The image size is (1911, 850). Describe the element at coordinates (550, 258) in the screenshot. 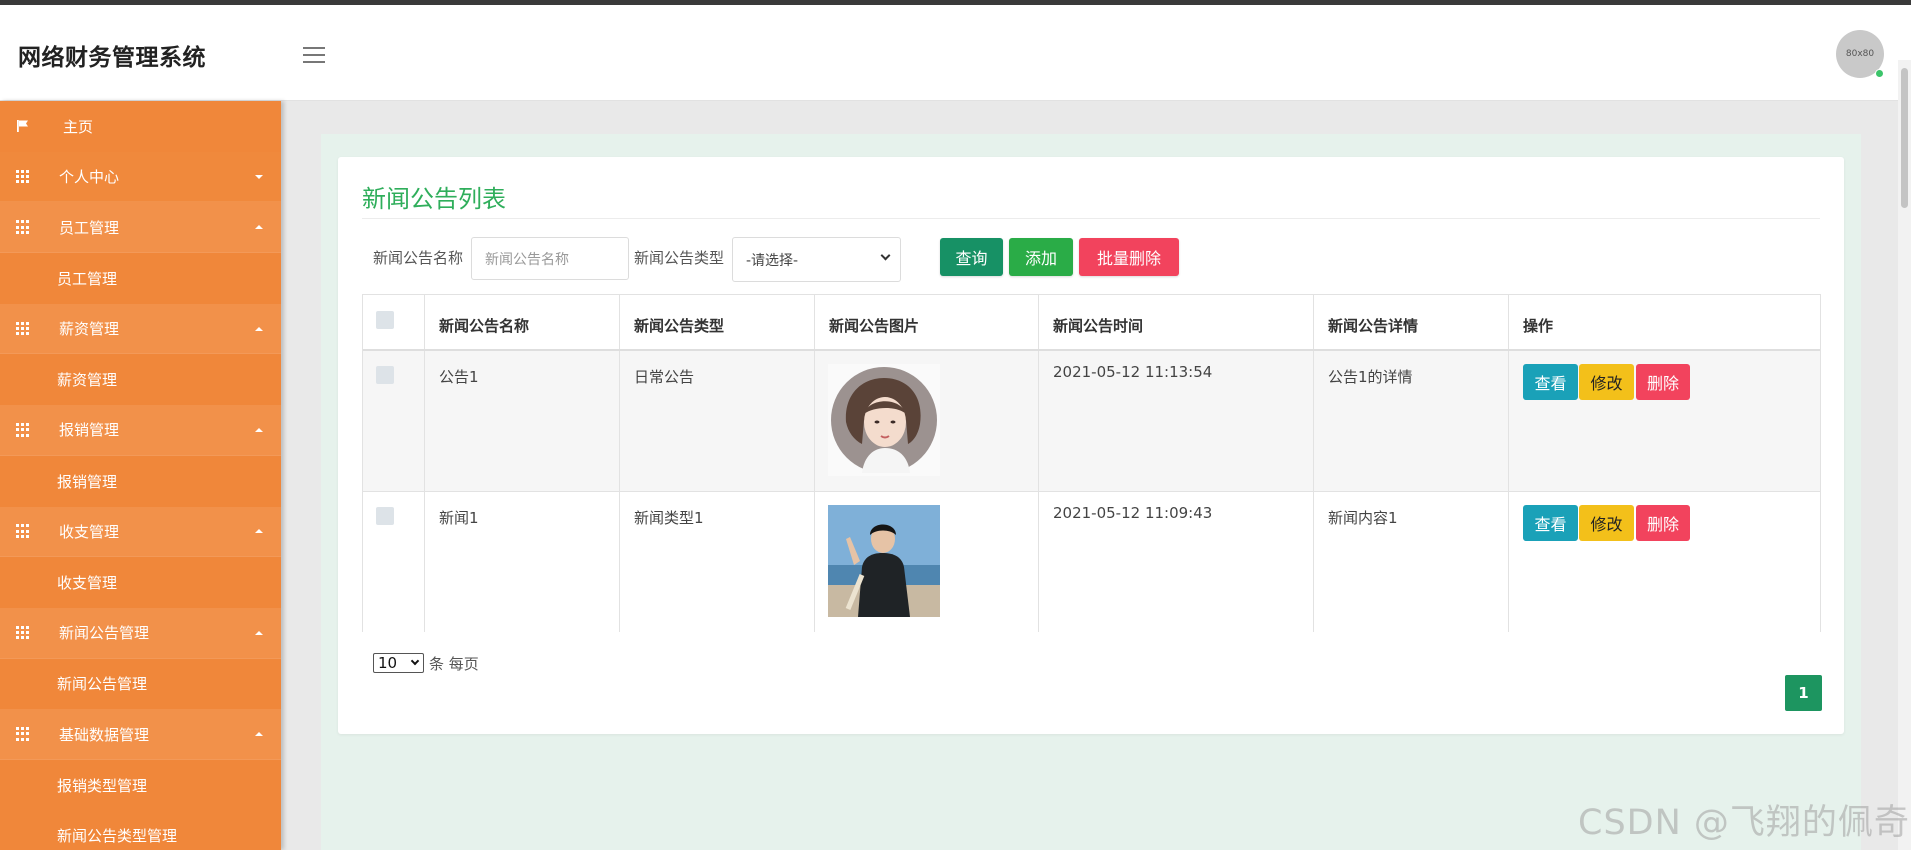

I see `name-filter-input: 新闻公告名称` at that location.